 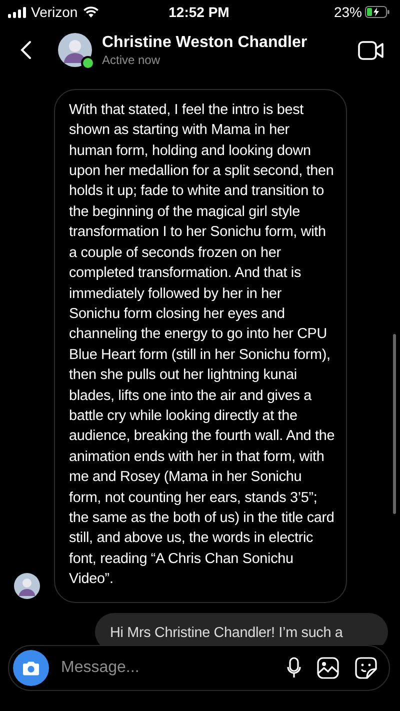 I want to click on active-status: Active now, so click(x=132, y=59).